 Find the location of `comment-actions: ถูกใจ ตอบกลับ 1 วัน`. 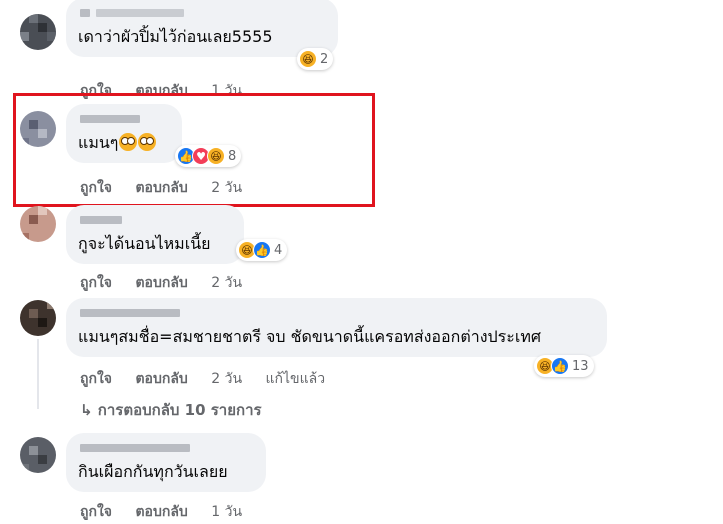

comment-actions: ถูกใจ ตอบกลับ 1 วัน is located at coordinates (170, 512).